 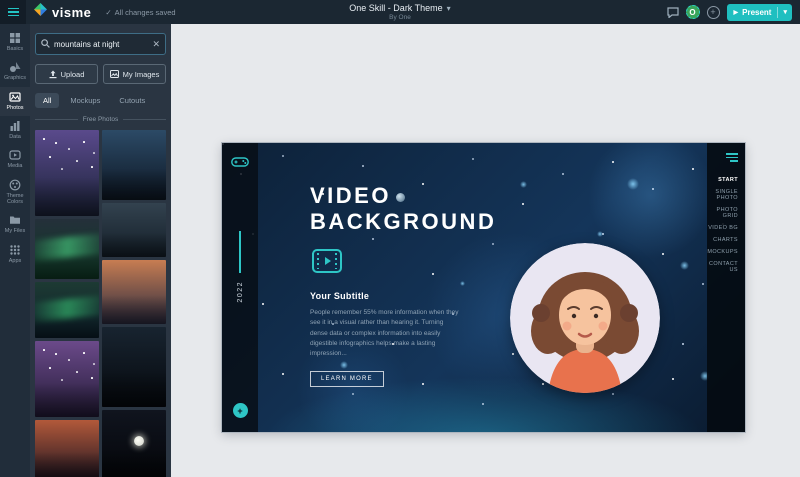 What do you see at coordinates (585, 318) in the screenshot?
I see `woman-illustration` at bounding box center [585, 318].